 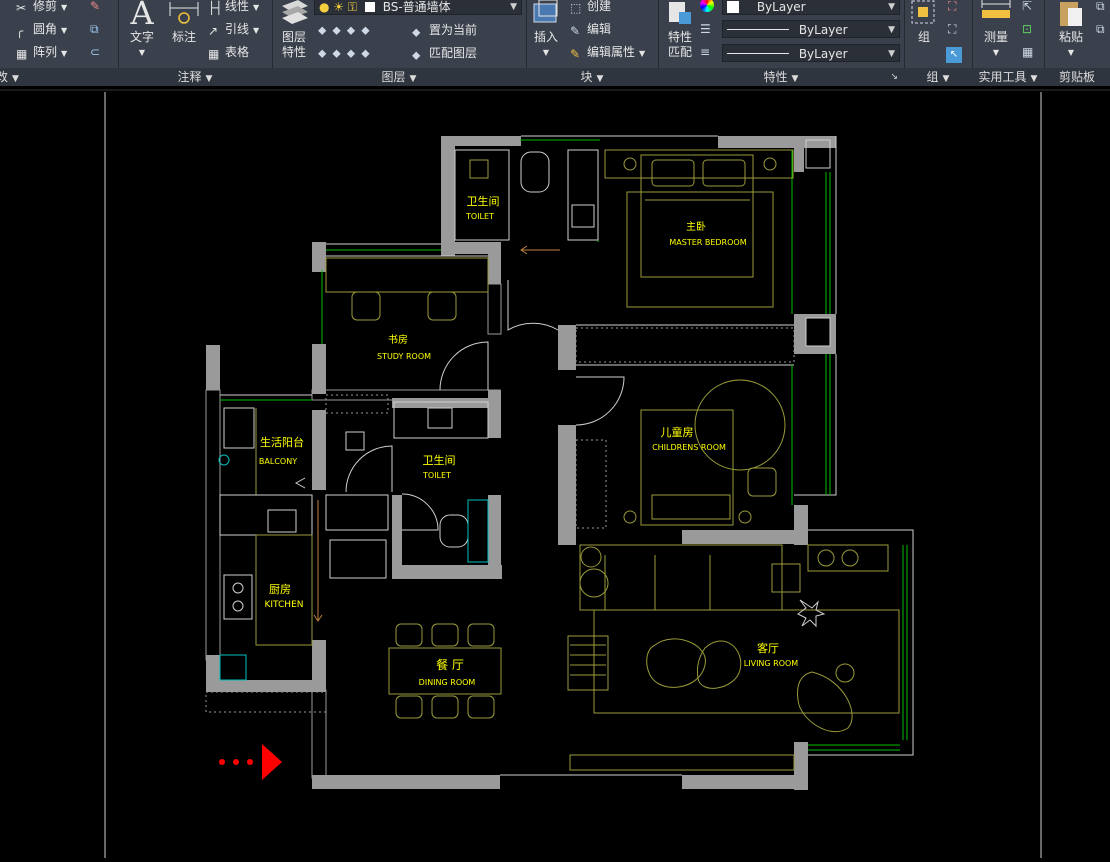 I want to click on tv-cabinet, so click(x=848, y=558).